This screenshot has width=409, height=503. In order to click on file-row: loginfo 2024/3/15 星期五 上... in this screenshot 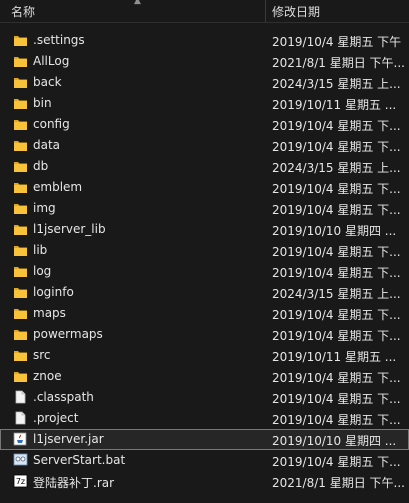, I will do `click(204, 292)`.